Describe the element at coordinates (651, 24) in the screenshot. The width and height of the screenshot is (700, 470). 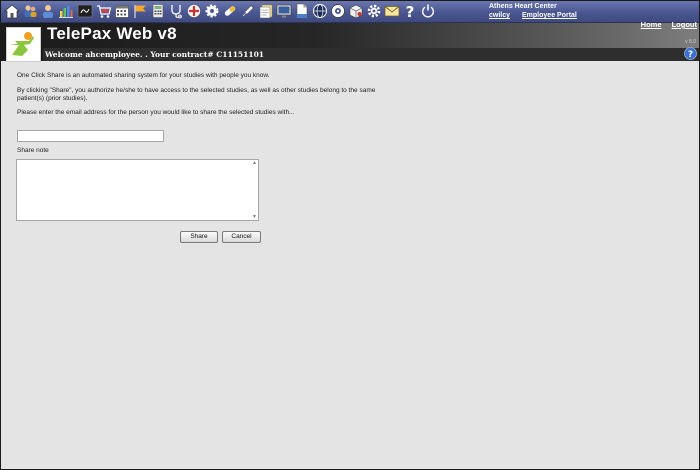
I see `home-link: Home` at that location.